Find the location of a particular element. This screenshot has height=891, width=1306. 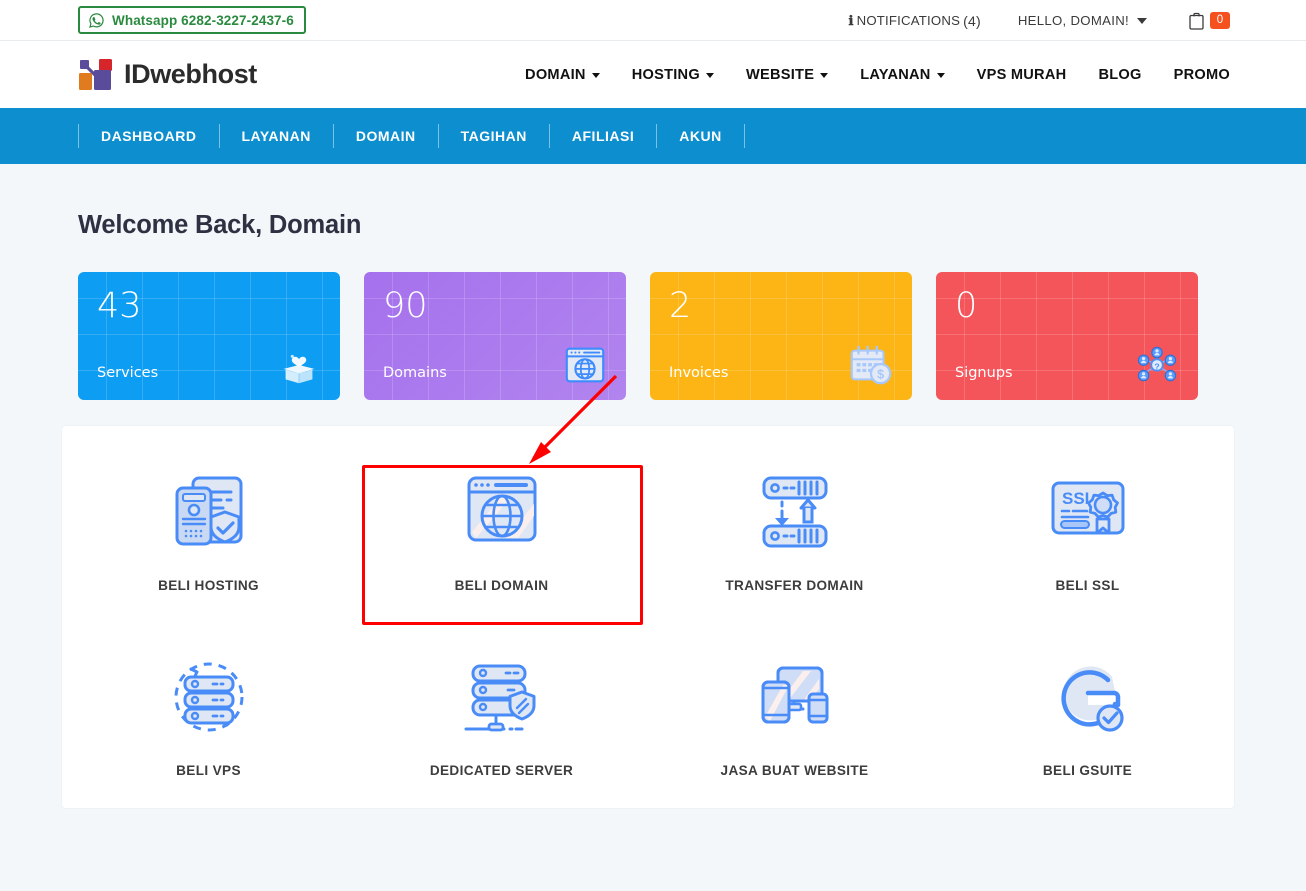

quick-action-beli-hosting: BELI HOSTING is located at coordinates (208, 529).